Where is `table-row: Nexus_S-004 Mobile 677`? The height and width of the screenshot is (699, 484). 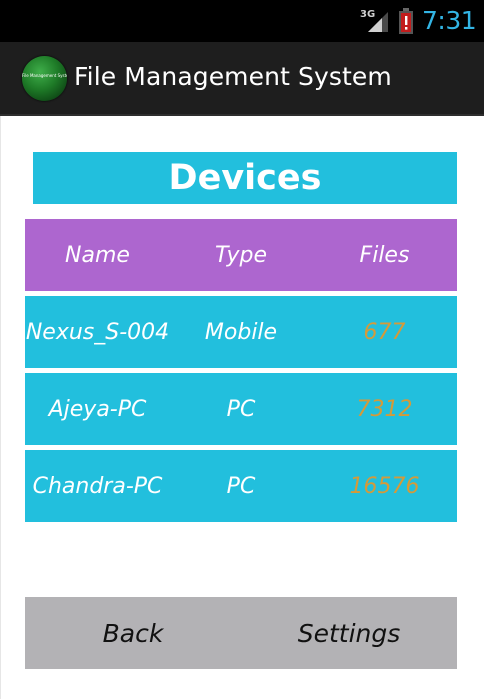
table-row: Nexus_S-004 Mobile 677 is located at coordinates (241, 332).